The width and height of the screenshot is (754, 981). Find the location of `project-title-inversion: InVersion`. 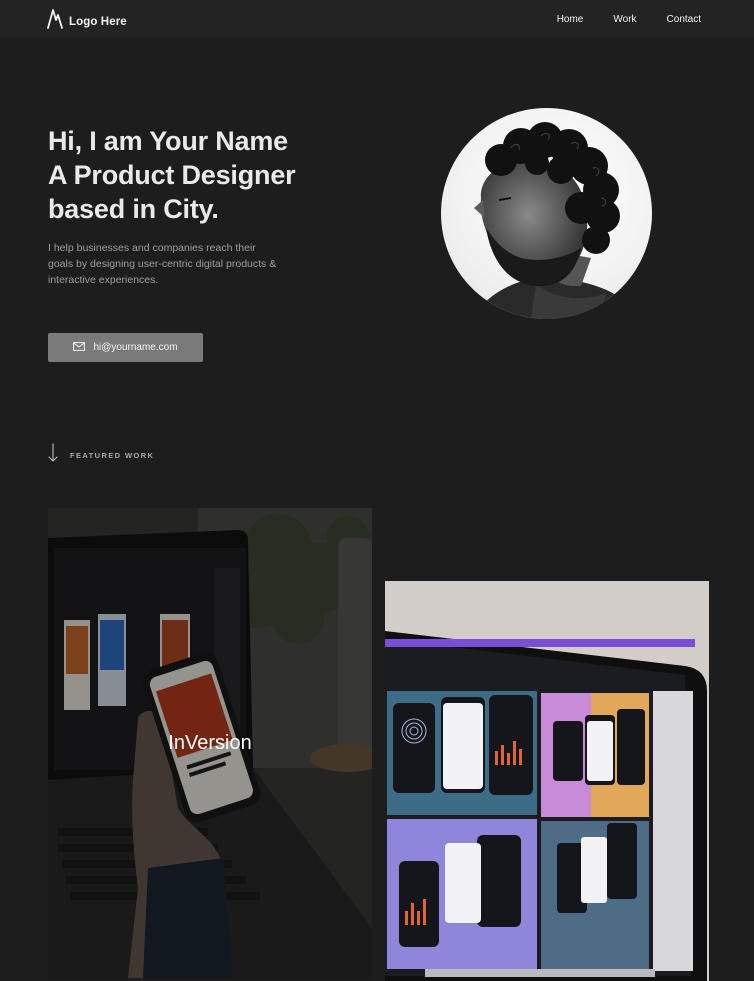

project-title-inversion: InVersion is located at coordinates (210, 743).